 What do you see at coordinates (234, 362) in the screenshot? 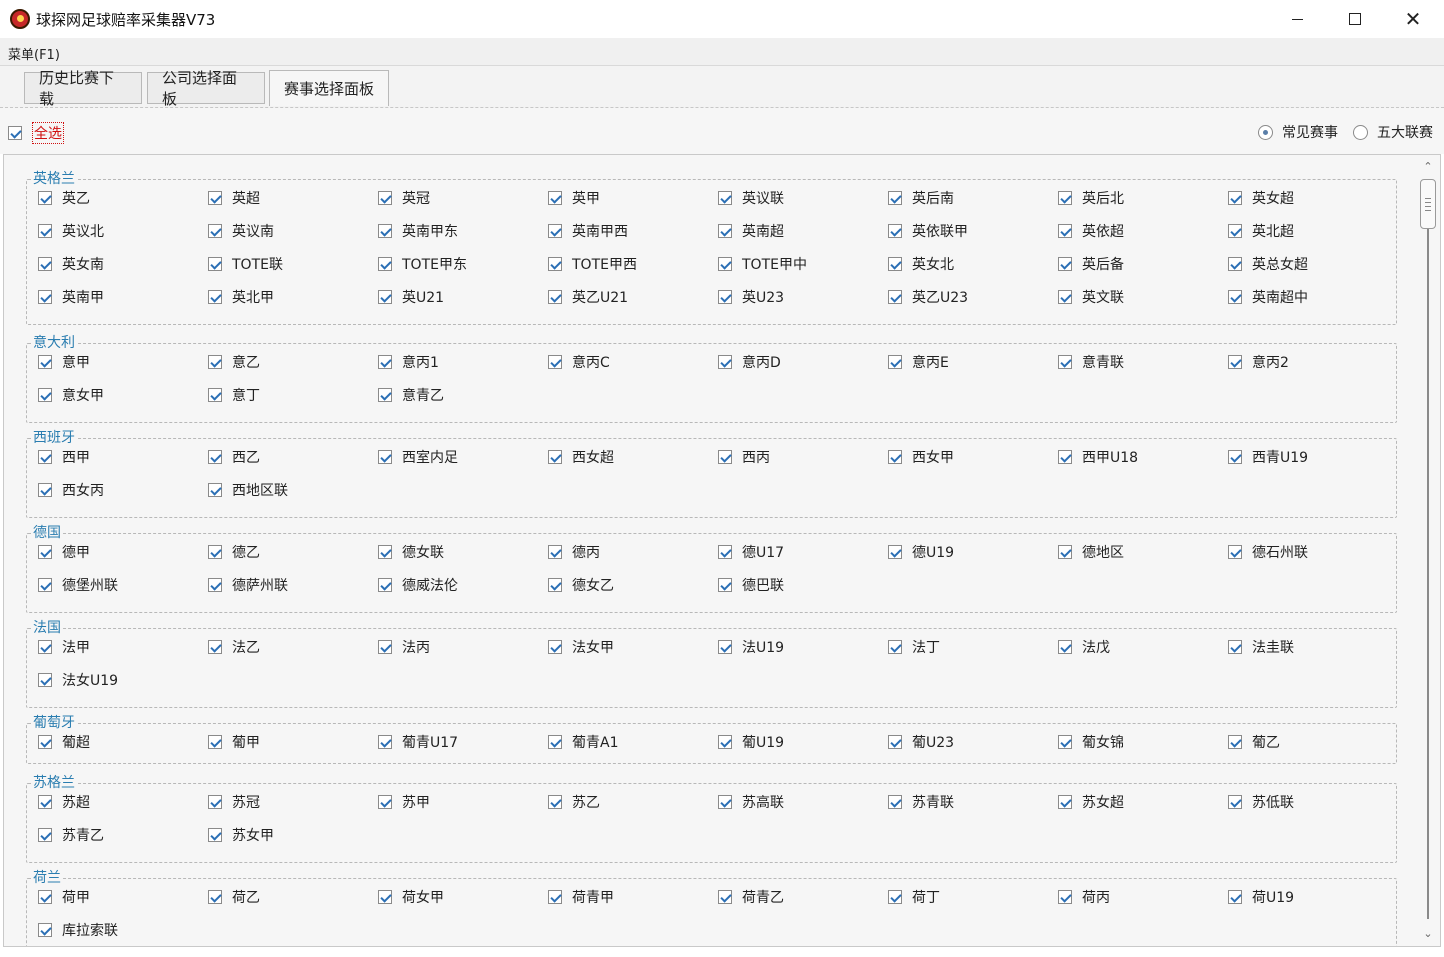
I see `league-checkbox-item: 意乙` at bounding box center [234, 362].